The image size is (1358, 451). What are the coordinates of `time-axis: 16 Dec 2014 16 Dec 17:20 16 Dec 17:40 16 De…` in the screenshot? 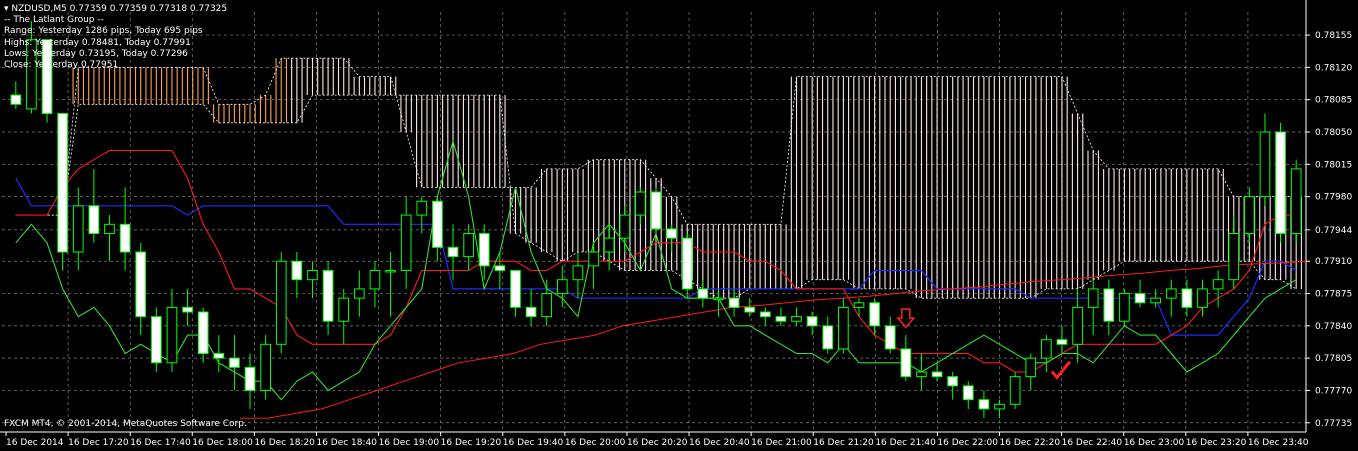 It's located at (657, 440).